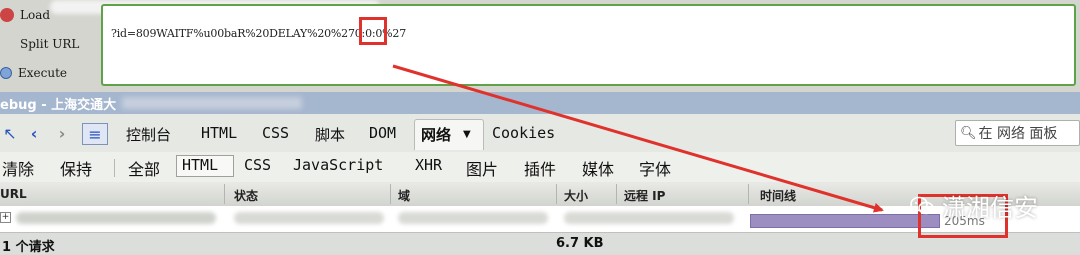 This screenshot has width=1080, height=255. Describe the element at coordinates (922, 205) in the screenshot. I see `wechat-logo-icon` at that location.